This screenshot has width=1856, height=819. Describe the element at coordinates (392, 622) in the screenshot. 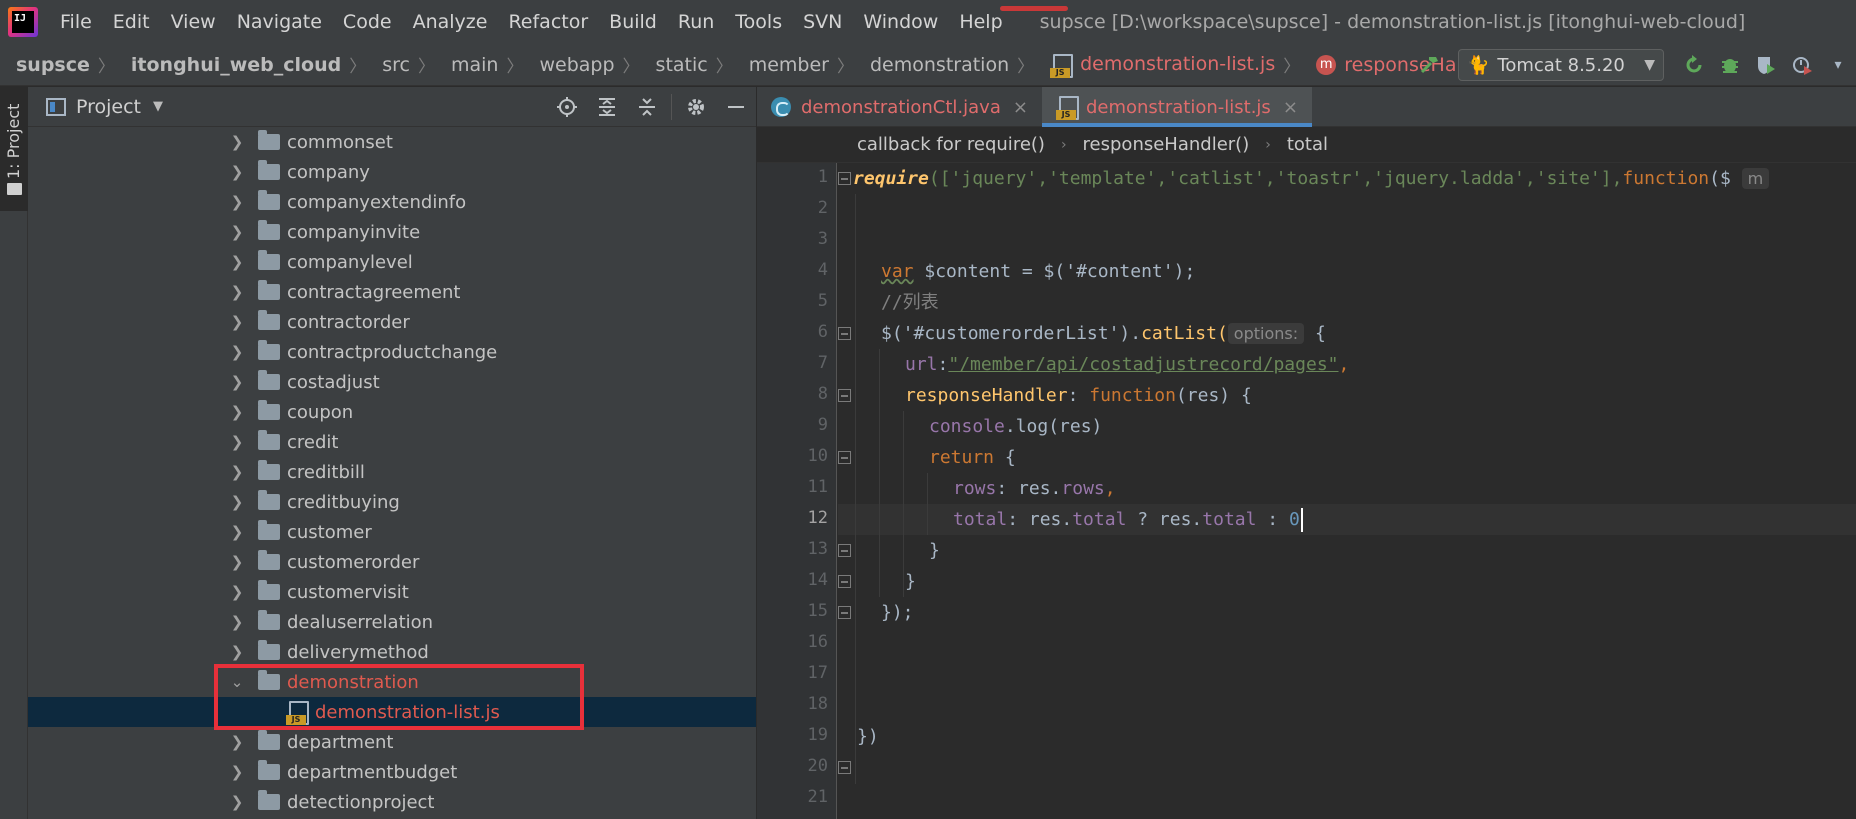

I see `tree-item-dealuserrelation: ❯ dealuserrelation` at that location.